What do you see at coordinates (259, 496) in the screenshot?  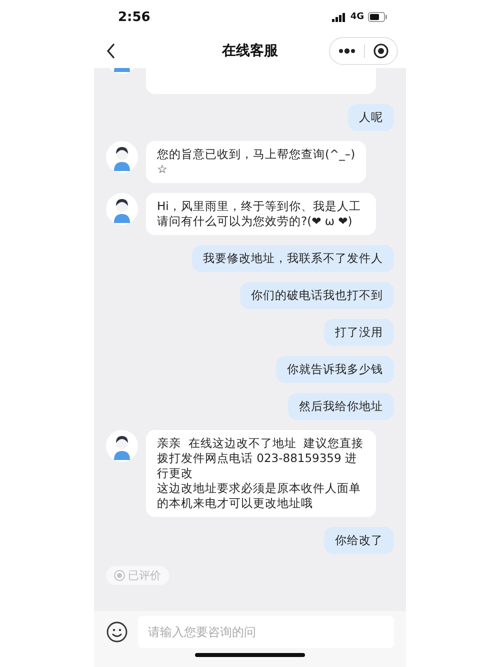 I see `agent-message: 这边改地址要求必须是原本收件人面单的本机来电才可以更改地址哦` at bounding box center [259, 496].